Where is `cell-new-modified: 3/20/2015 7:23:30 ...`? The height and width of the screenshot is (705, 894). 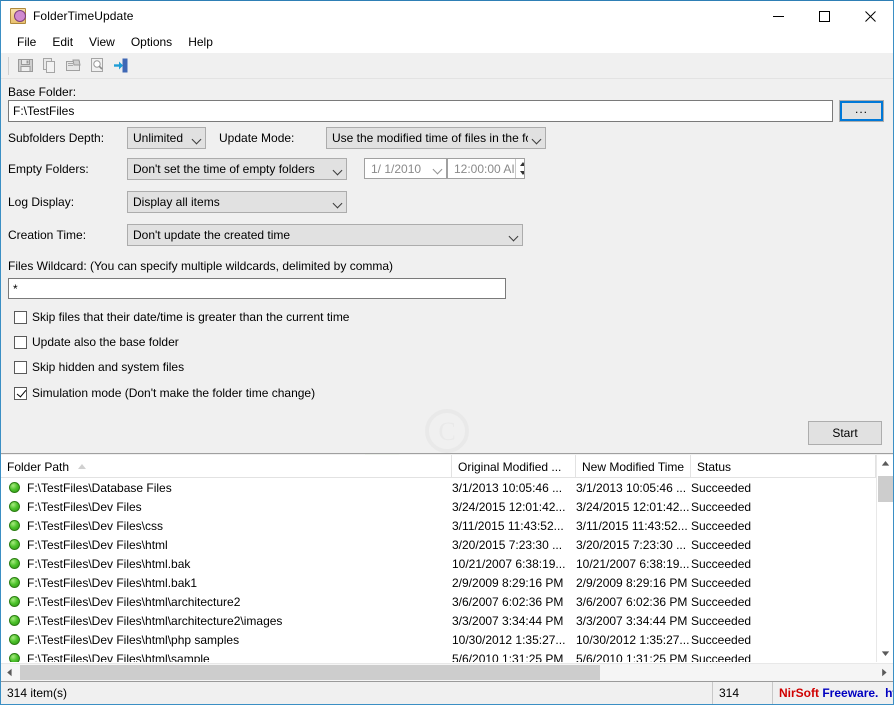
cell-new-modified: 3/20/2015 7:23:30 ... is located at coordinates (631, 544).